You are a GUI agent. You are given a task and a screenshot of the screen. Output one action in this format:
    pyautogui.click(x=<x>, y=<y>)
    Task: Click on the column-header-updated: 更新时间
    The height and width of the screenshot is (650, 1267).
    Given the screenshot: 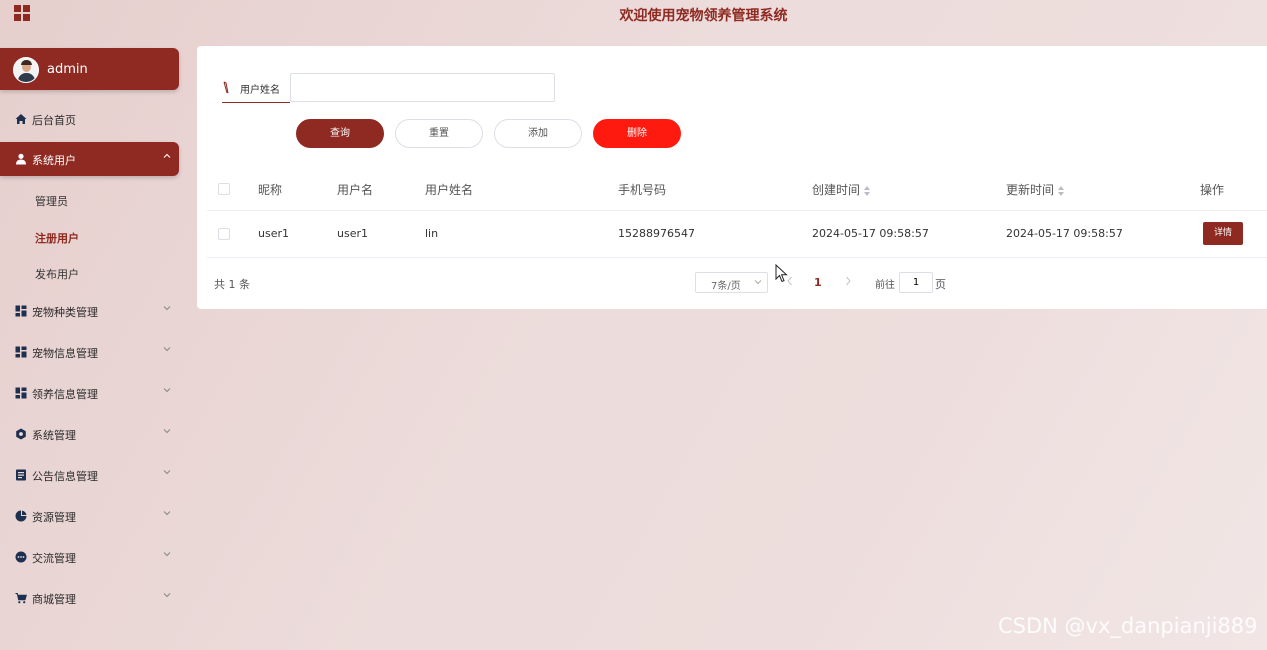 What is the action you would take?
    pyautogui.click(x=1035, y=189)
    